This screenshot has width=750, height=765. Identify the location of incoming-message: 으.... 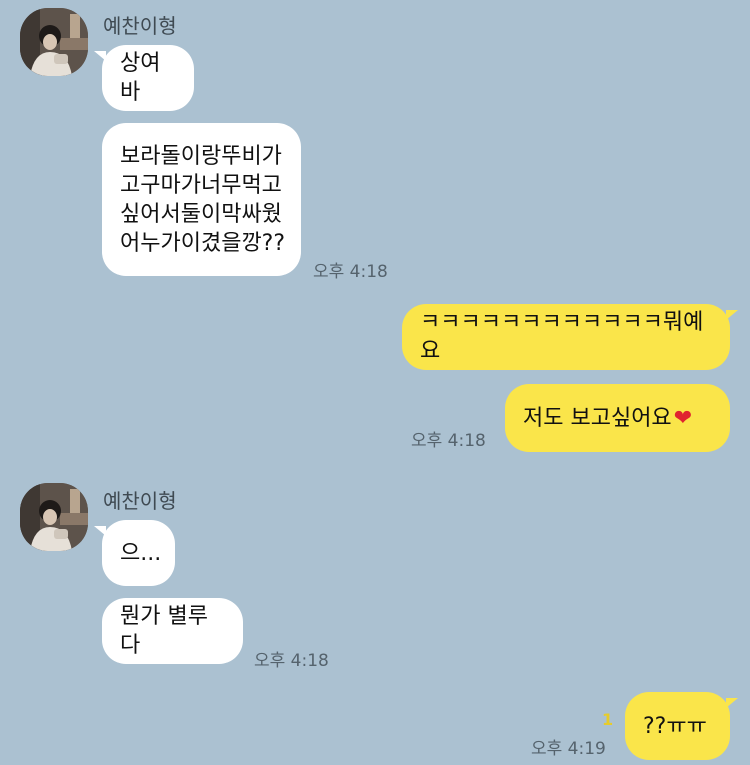
(138, 553).